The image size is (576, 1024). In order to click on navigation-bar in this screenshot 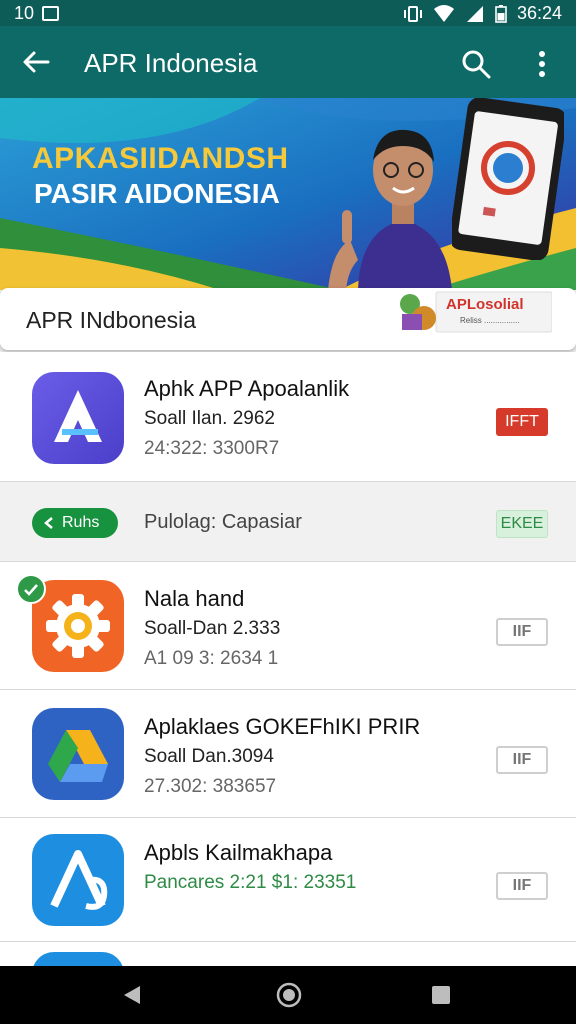, I will do `click(288, 995)`.